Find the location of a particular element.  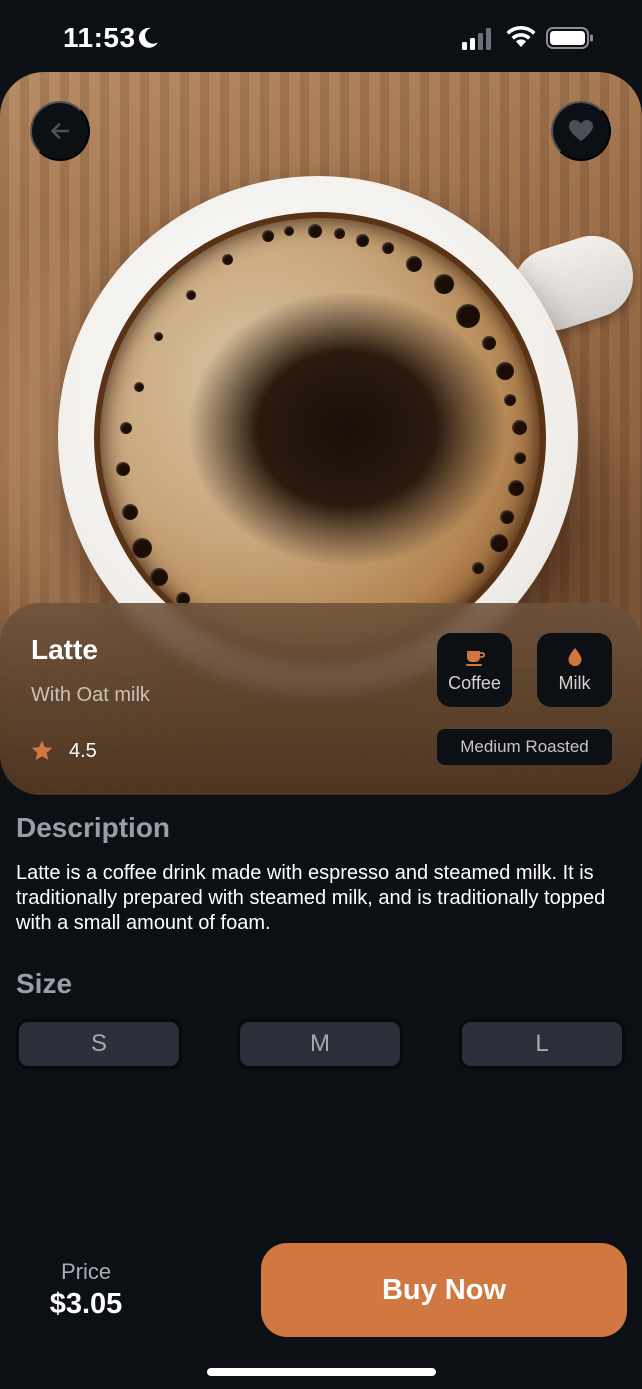

arrow-left-icon is located at coordinates (60, 131).